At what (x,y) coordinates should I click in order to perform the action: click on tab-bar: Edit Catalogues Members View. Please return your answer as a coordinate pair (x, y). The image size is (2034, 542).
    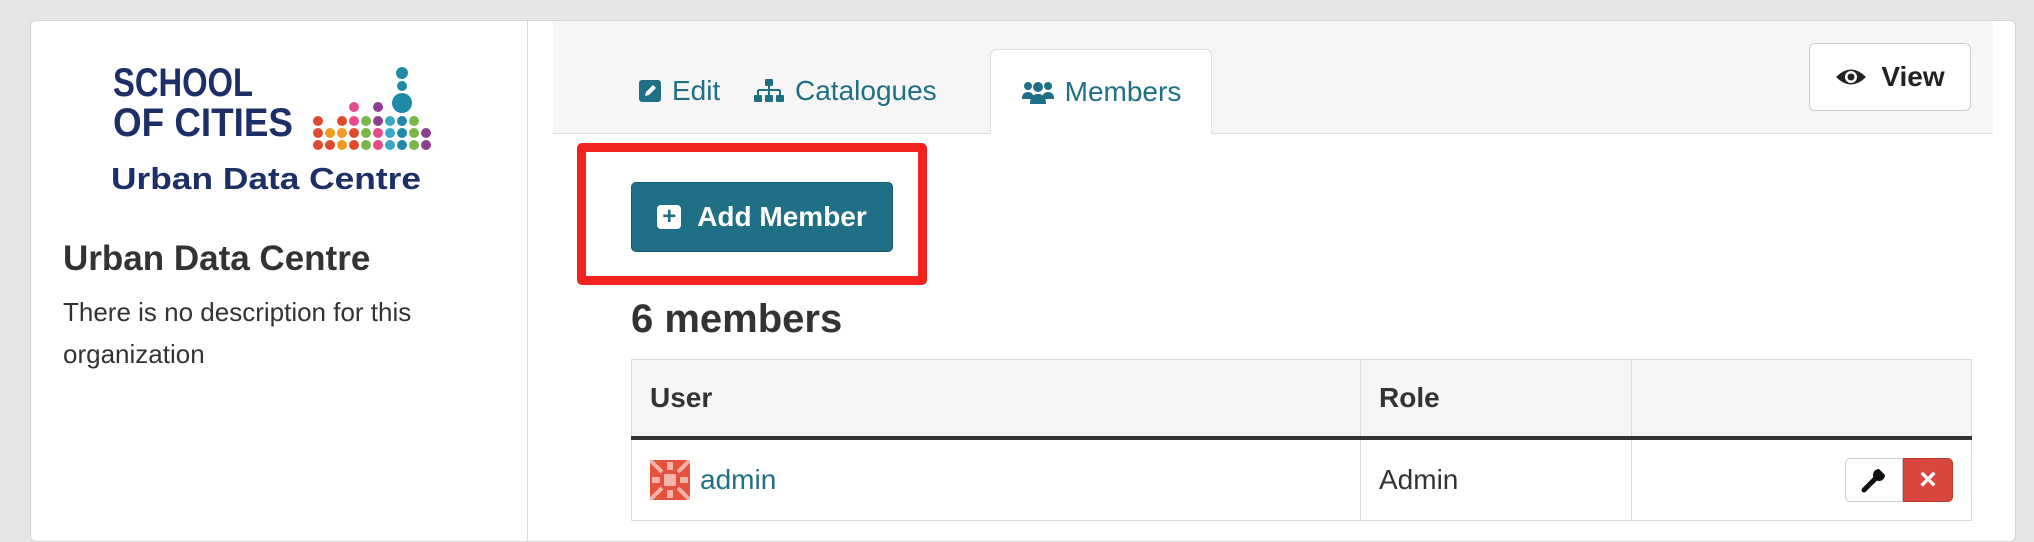
    Looking at the image, I should click on (1273, 77).